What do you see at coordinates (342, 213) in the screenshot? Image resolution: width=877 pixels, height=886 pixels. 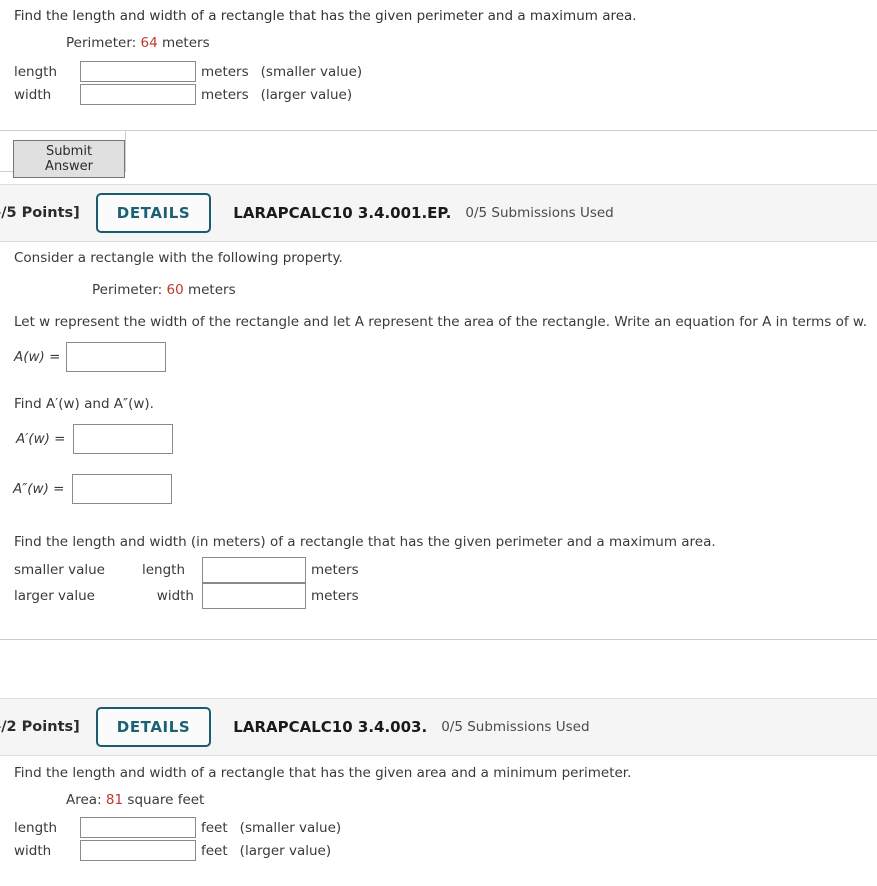 I see `problem-2-code: LARAPCALC10 3.4.001.EP.` at bounding box center [342, 213].